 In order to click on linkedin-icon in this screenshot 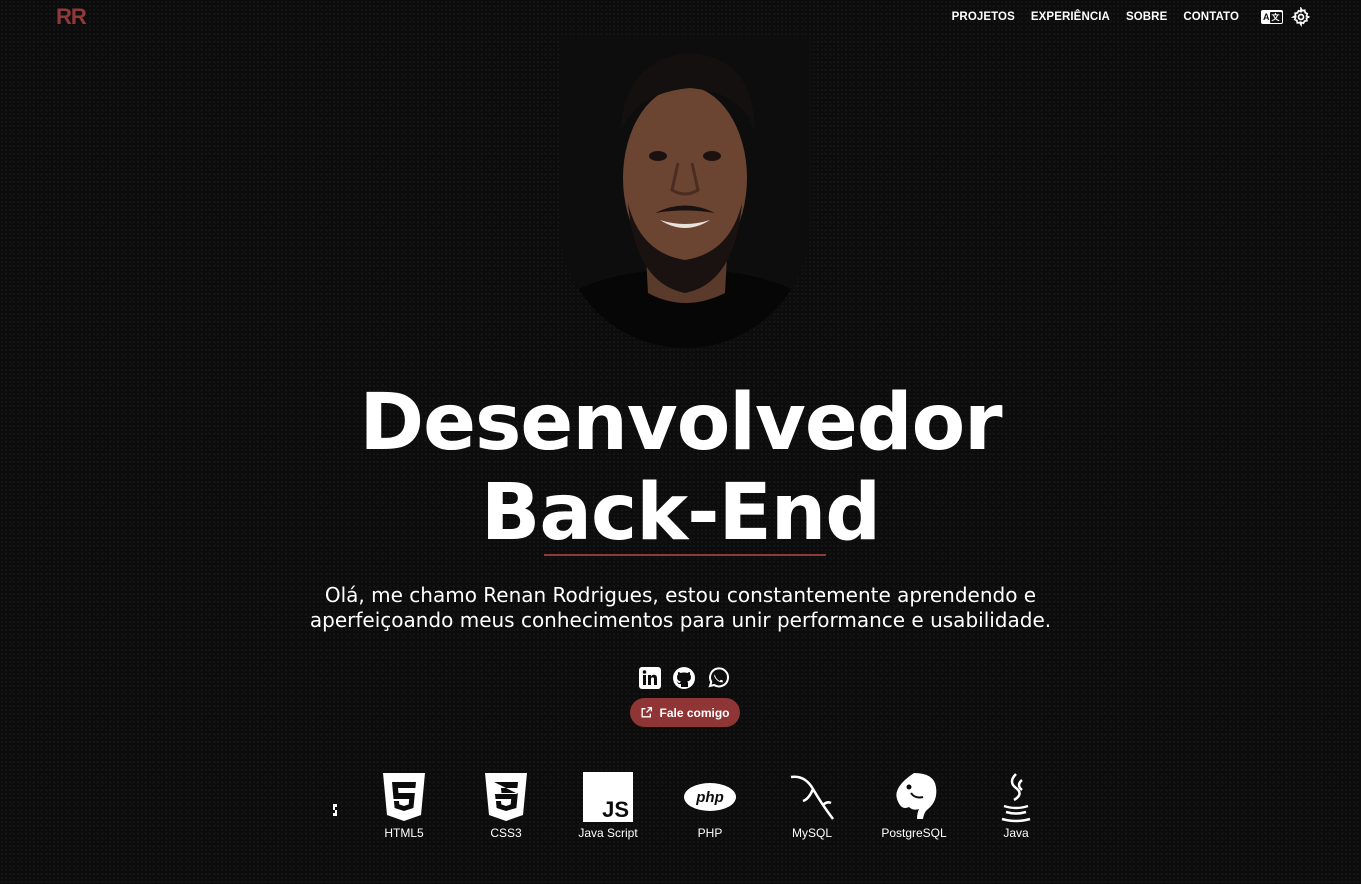, I will do `click(650, 678)`.